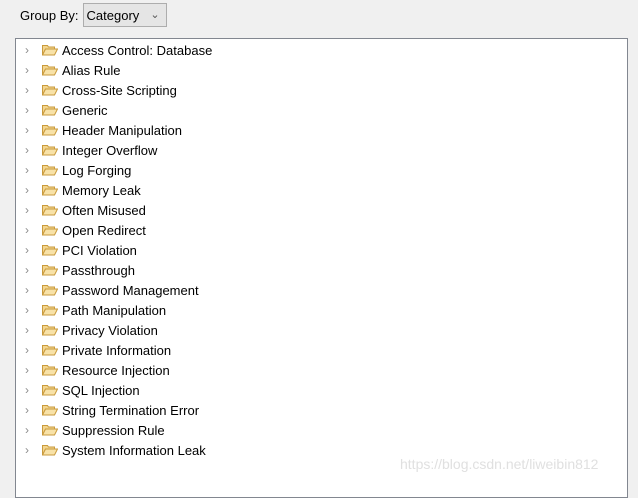 The width and height of the screenshot is (638, 498). I want to click on tree-item-label: Integer Overflow, so click(110, 150).